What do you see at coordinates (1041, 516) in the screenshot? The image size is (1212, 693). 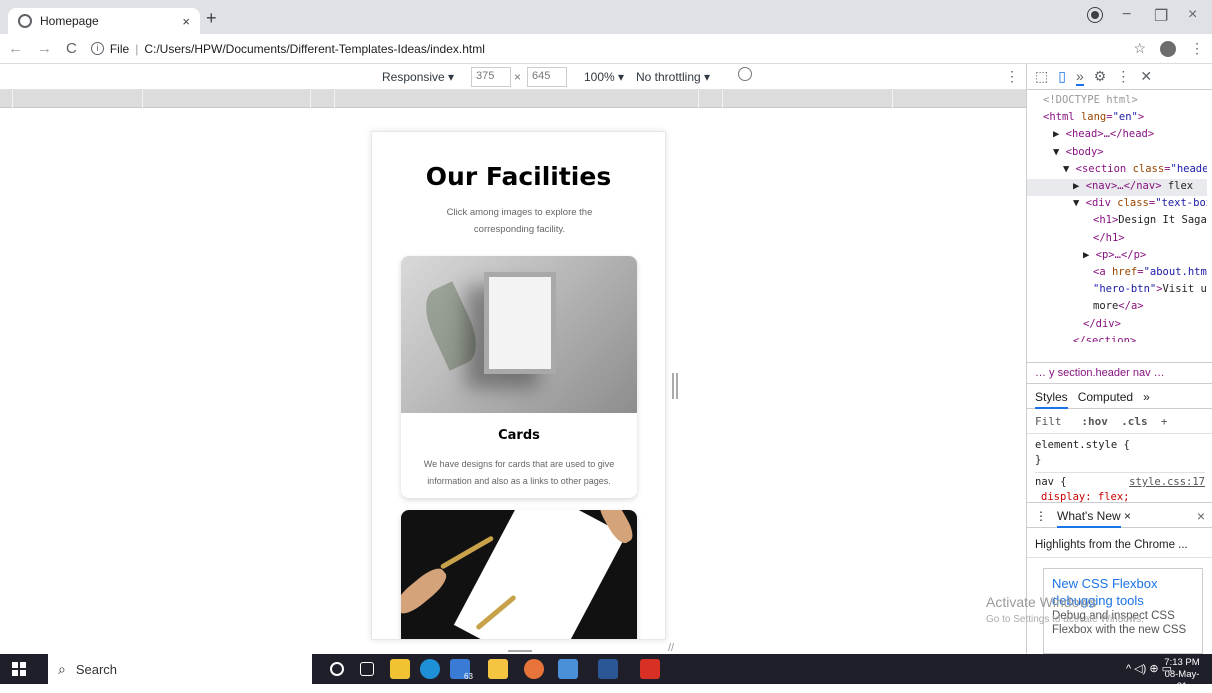 I see `drawer-menu-icon: ⋮` at bounding box center [1041, 516].